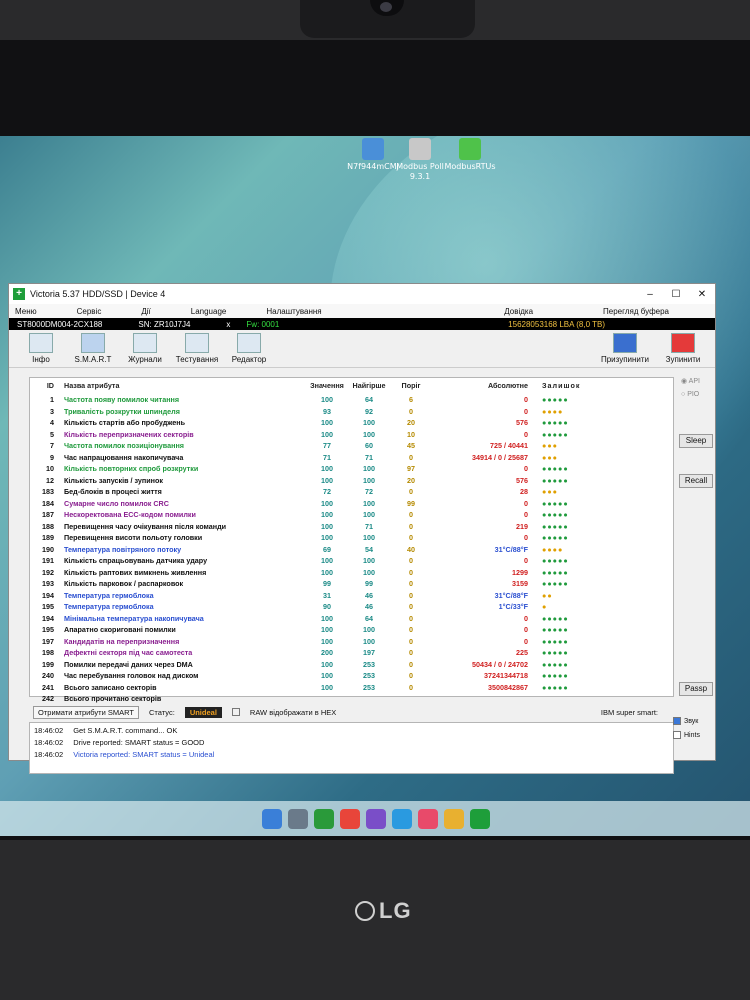 The width and height of the screenshot is (750, 1000). Describe the element at coordinates (109, 606) in the screenshot. I see `cell-name: Температура гермоблока` at that location.